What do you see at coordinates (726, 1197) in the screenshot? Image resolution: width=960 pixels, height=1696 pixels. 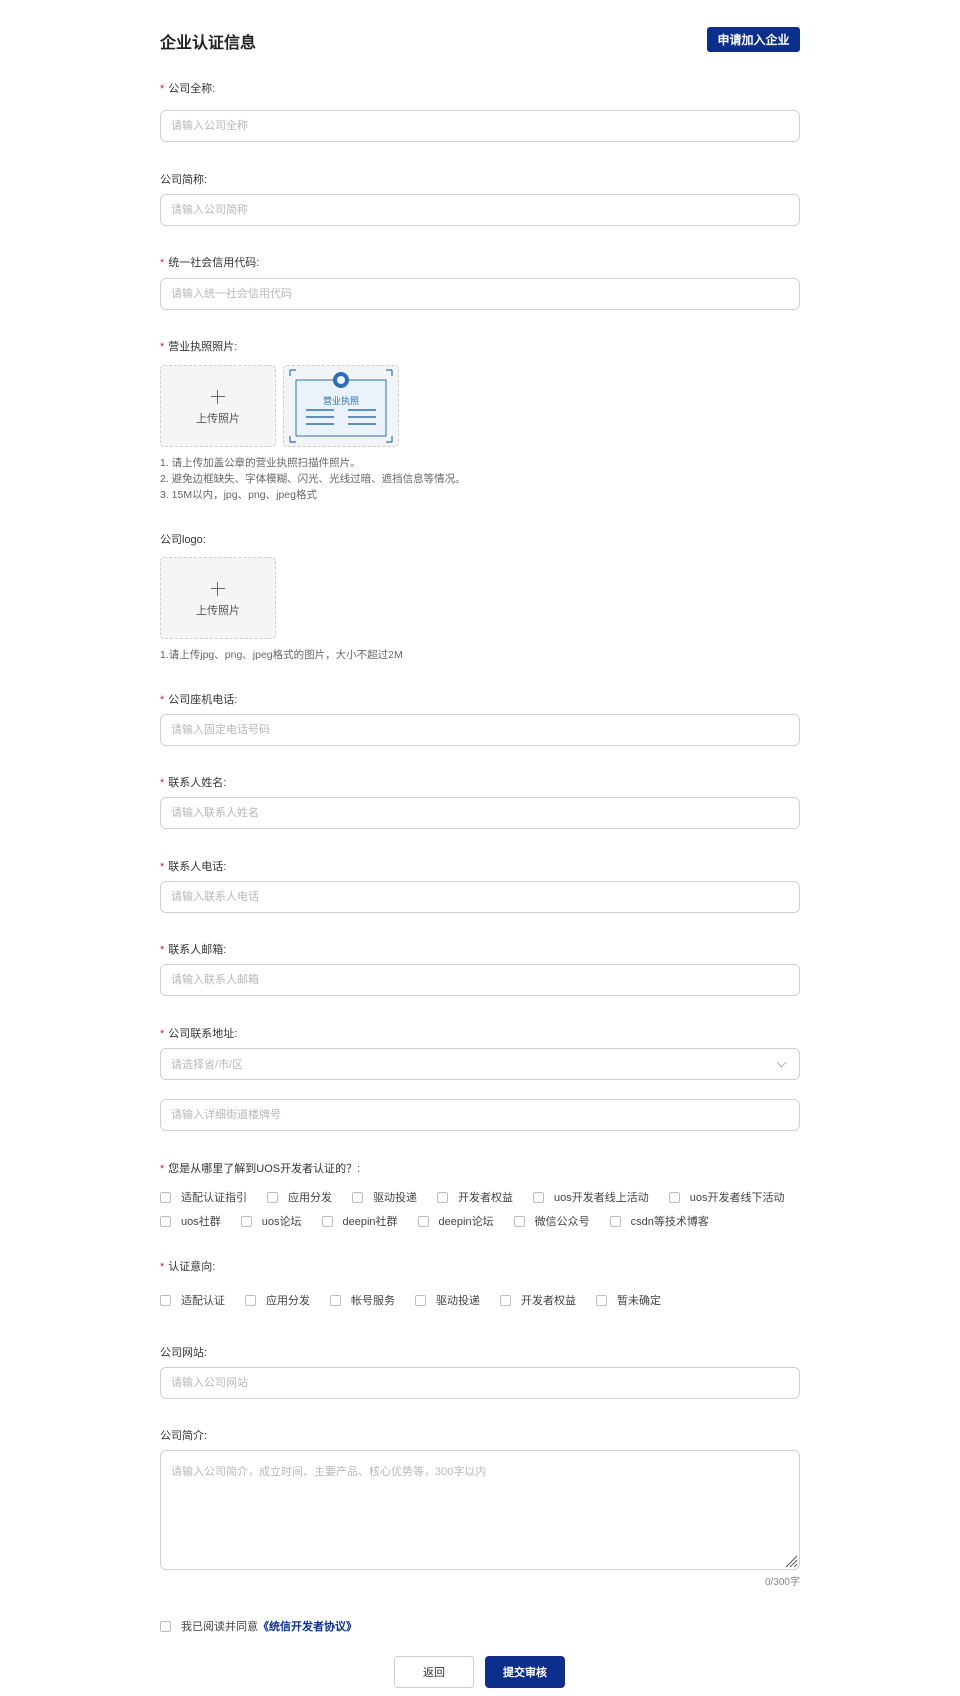 I see `source-option: uos开发者线下活动` at bounding box center [726, 1197].